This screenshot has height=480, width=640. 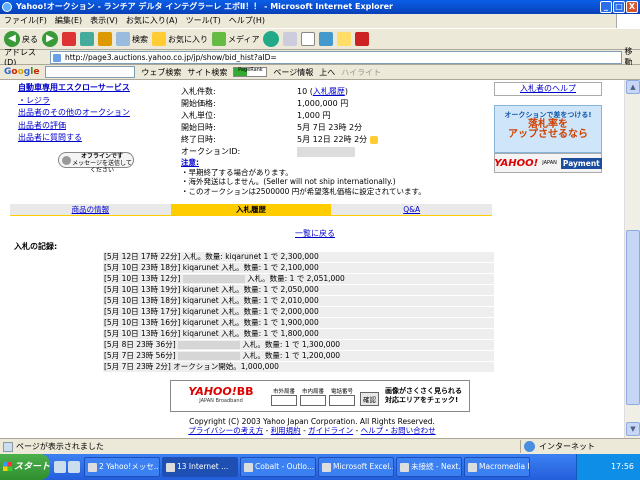 What do you see at coordinates (105, 39) in the screenshot?
I see `home-icon` at bounding box center [105, 39].